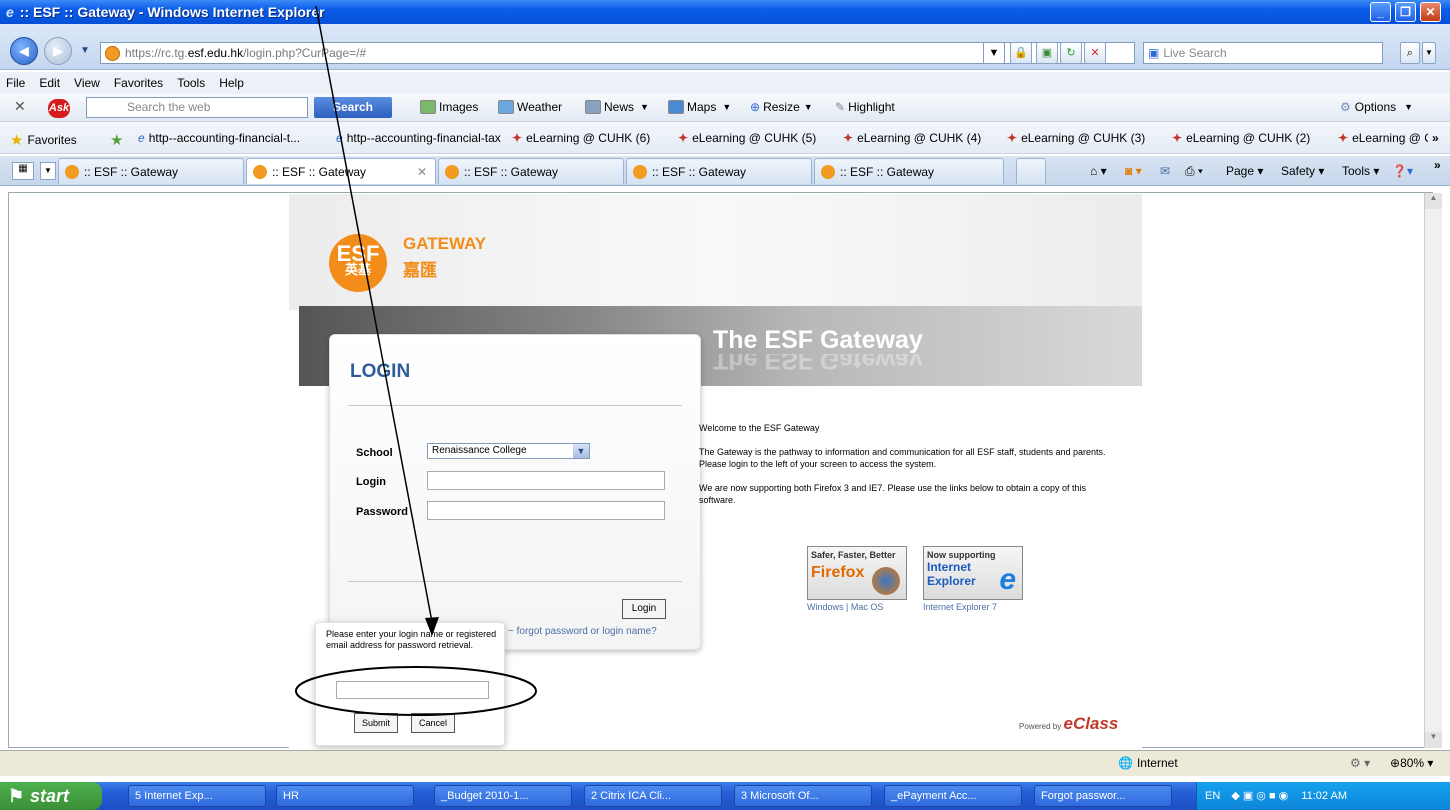  I want to click on print-icon: ⎙ ▾, so click(1194, 171).